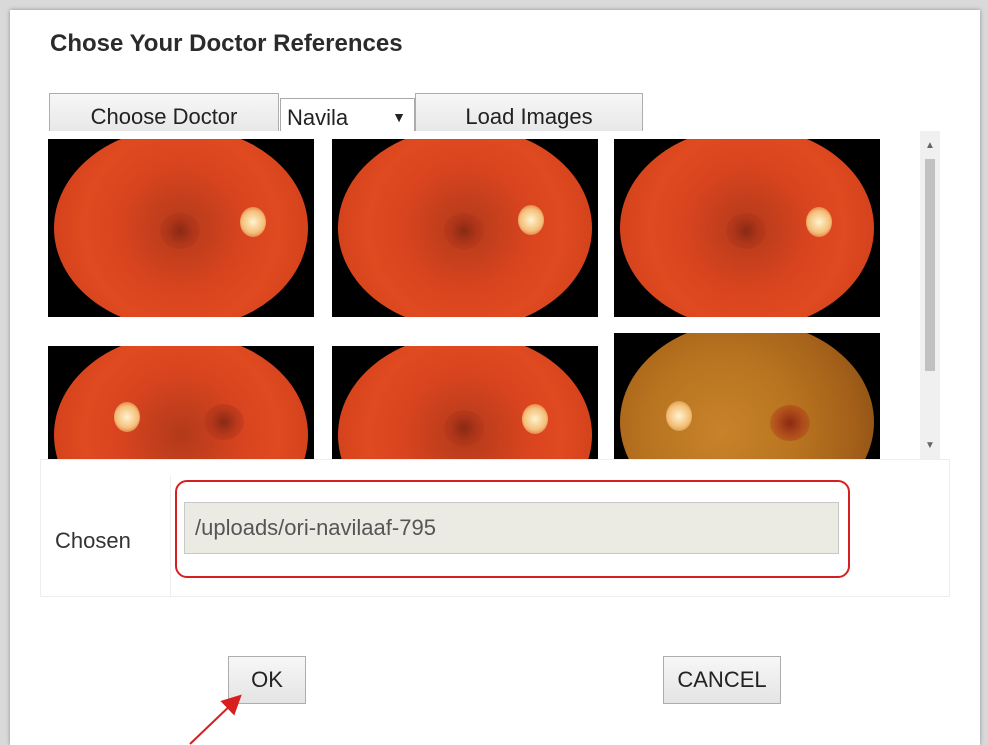  Describe the element at coordinates (215, 719) in the screenshot. I see `annotation-arrow-icon` at that location.